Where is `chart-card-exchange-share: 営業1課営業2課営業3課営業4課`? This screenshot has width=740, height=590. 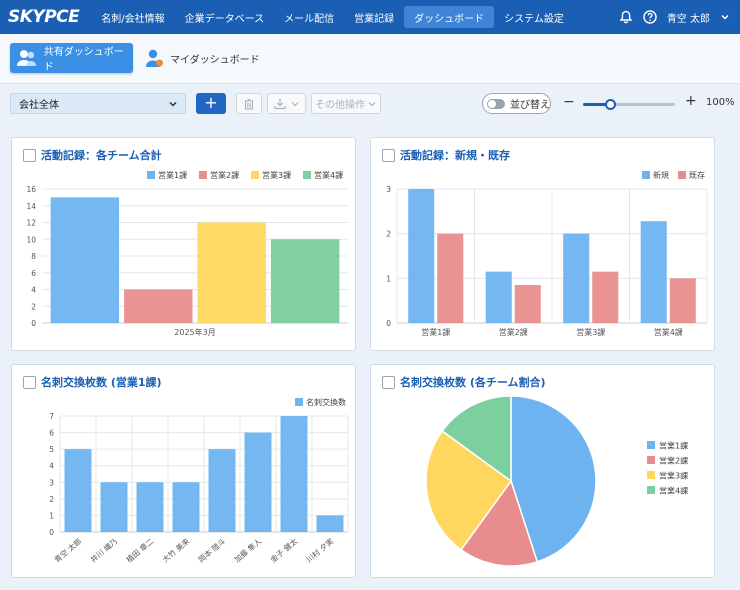
chart-card-exchange-share: 営業1課営業2課営業3課営業4課 is located at coordinates (556, 481).